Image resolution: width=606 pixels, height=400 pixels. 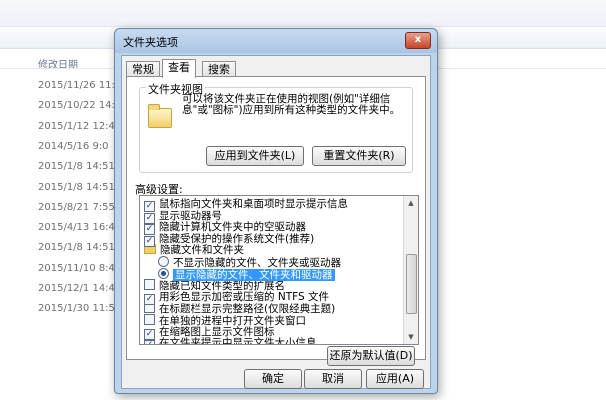 I want to click on setting-row: ✓ 显示驱动器号, so click(x=183, y=216).